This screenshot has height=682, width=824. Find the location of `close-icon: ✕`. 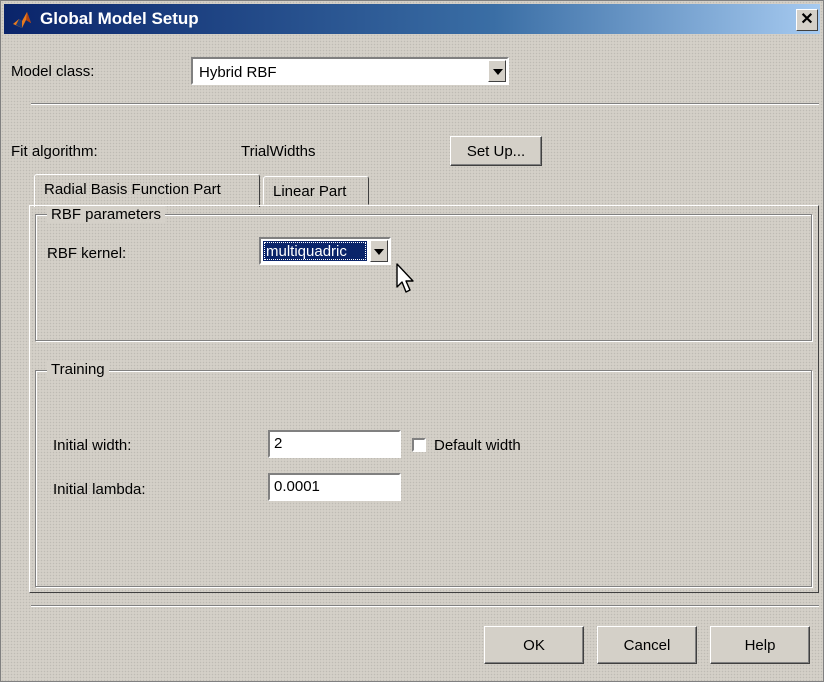

close-icon: ✕ is located at coordinates (807, 19).